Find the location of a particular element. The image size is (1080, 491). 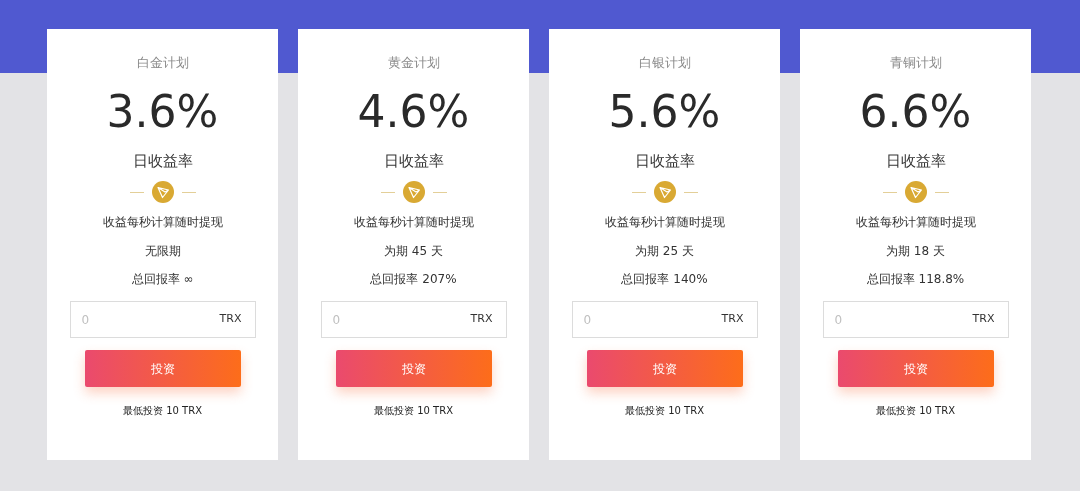

term-text: 无限期 is located at coordinates (162, 251).